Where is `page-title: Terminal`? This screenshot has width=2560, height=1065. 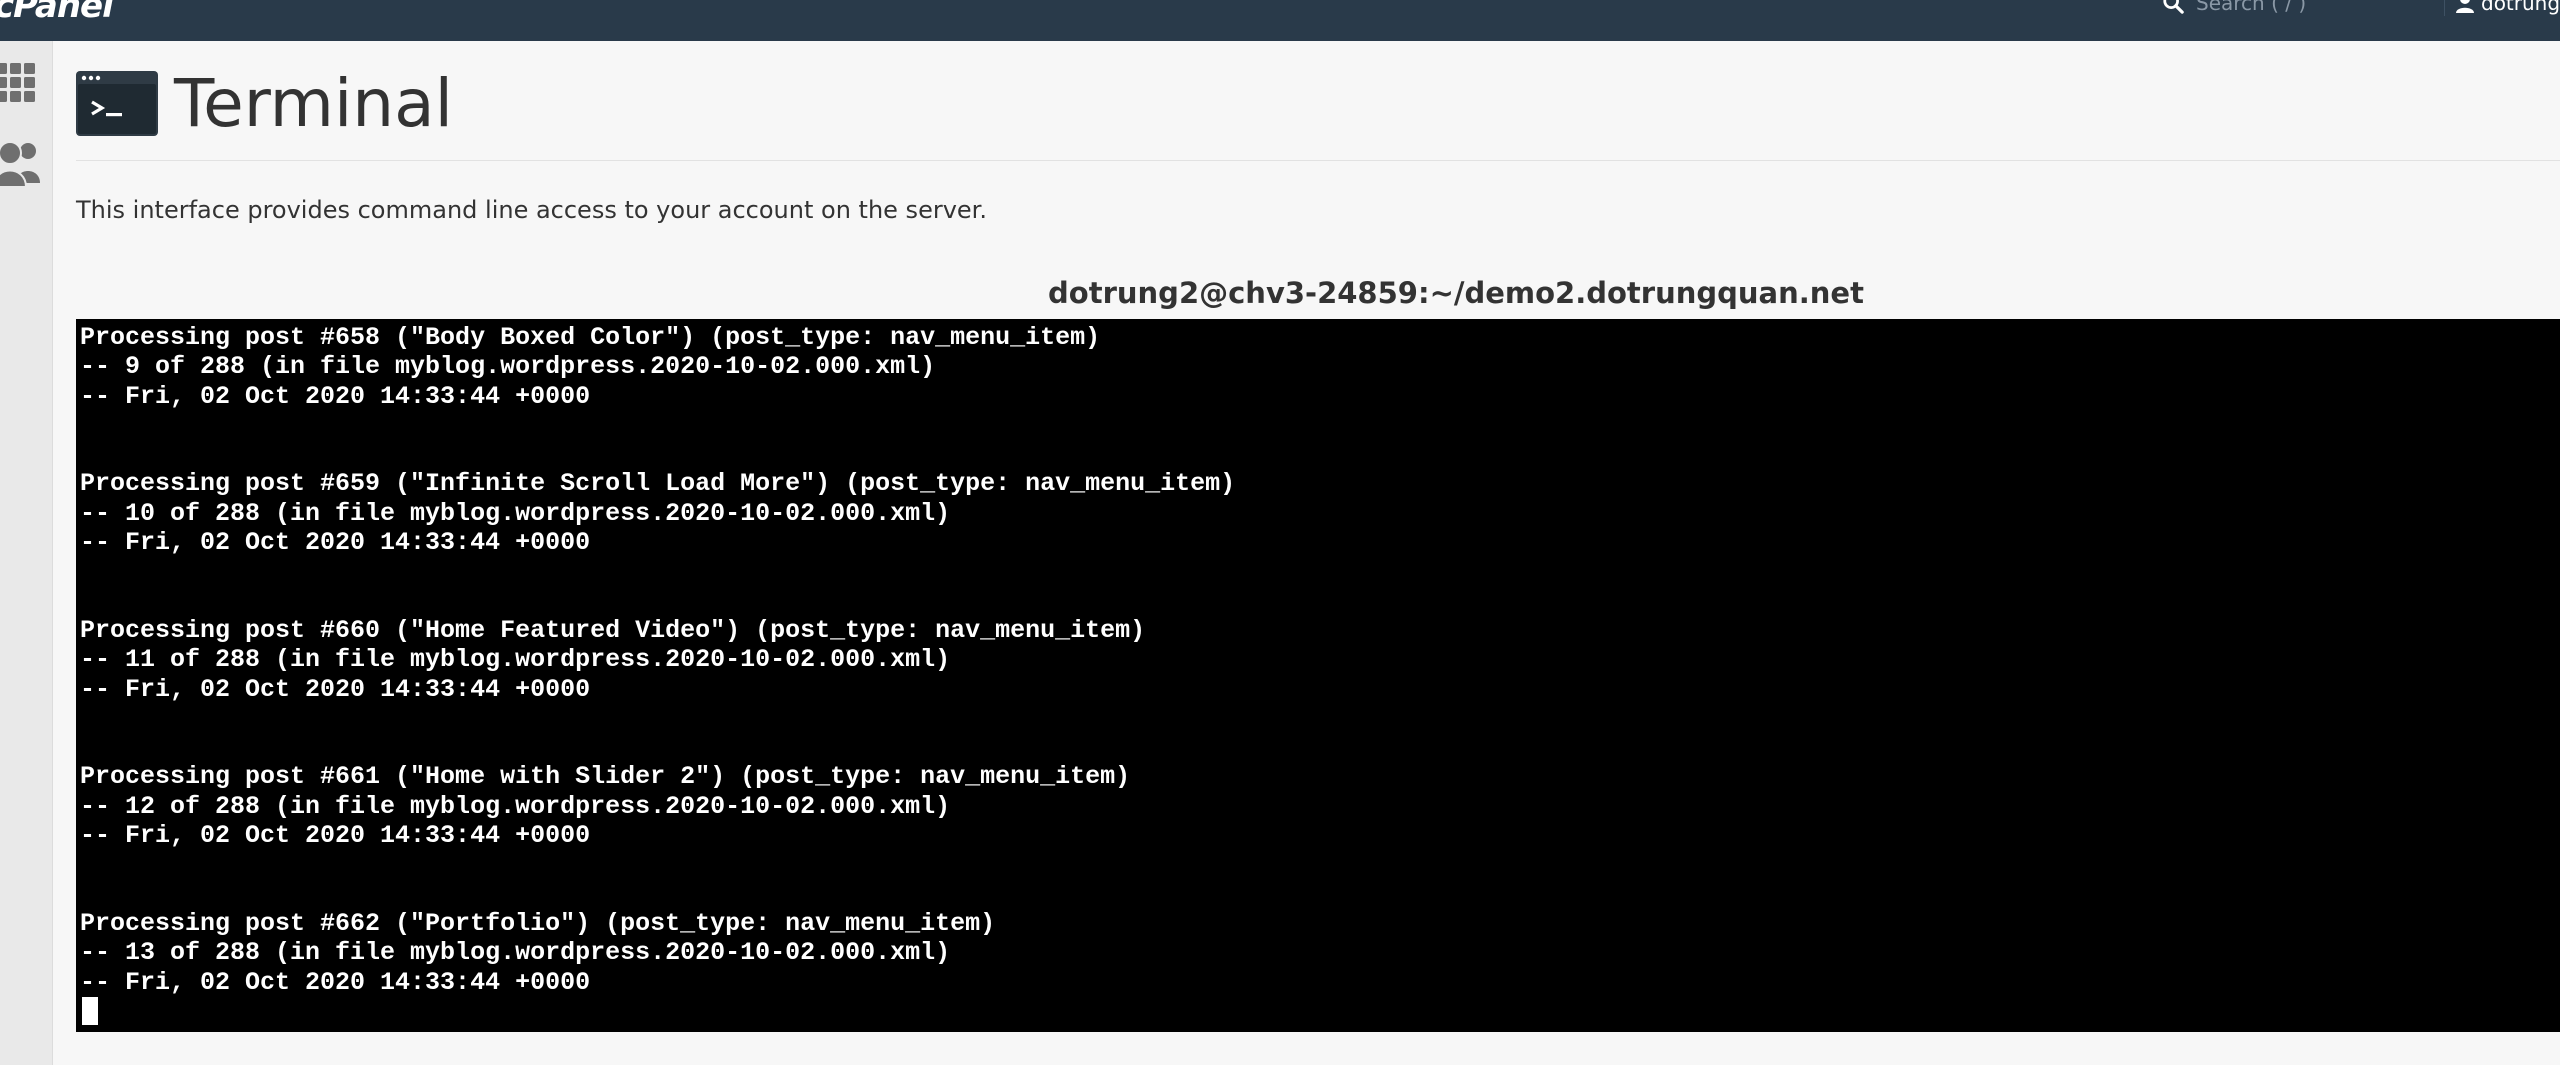
page-title: Terminal is located at coordinates (313, 103).